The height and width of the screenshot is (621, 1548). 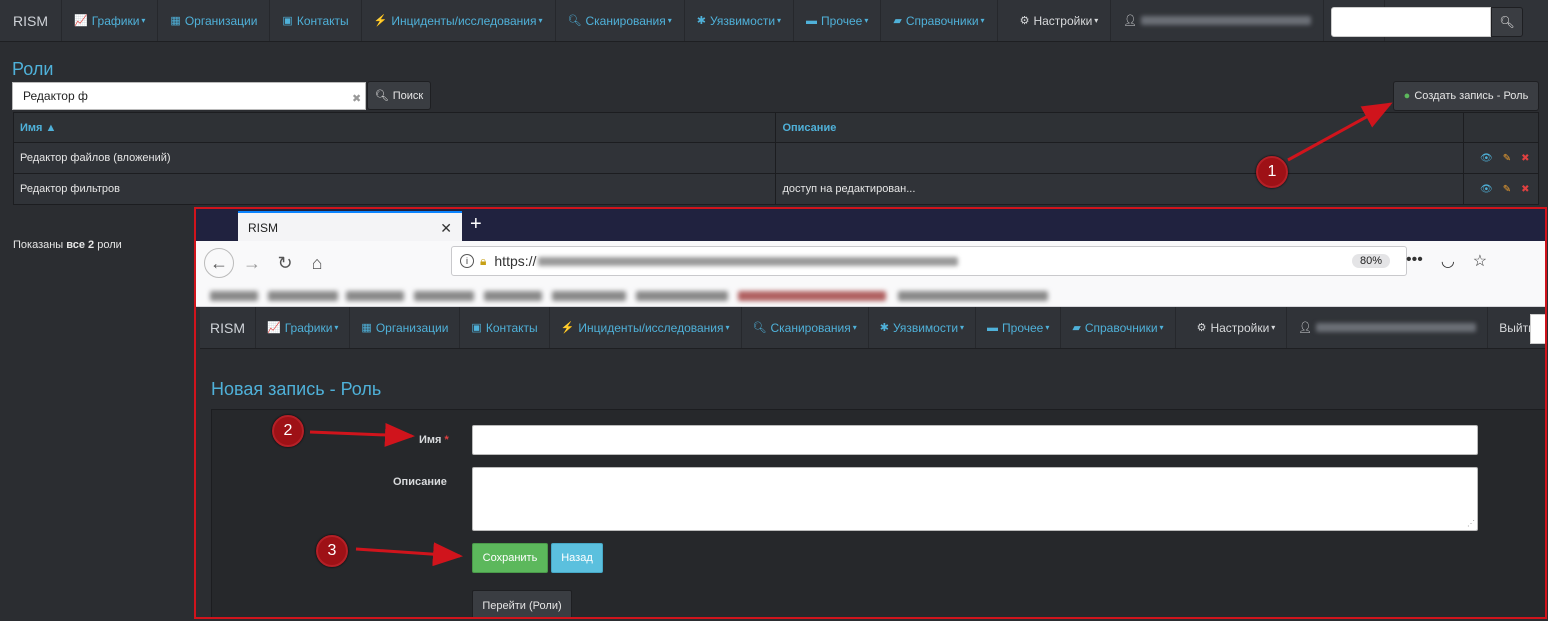 What do you see at coordinates (288, 431) in the screenshot?
I see `annotation-marker-2: 2` at bounding box center [288, 431].